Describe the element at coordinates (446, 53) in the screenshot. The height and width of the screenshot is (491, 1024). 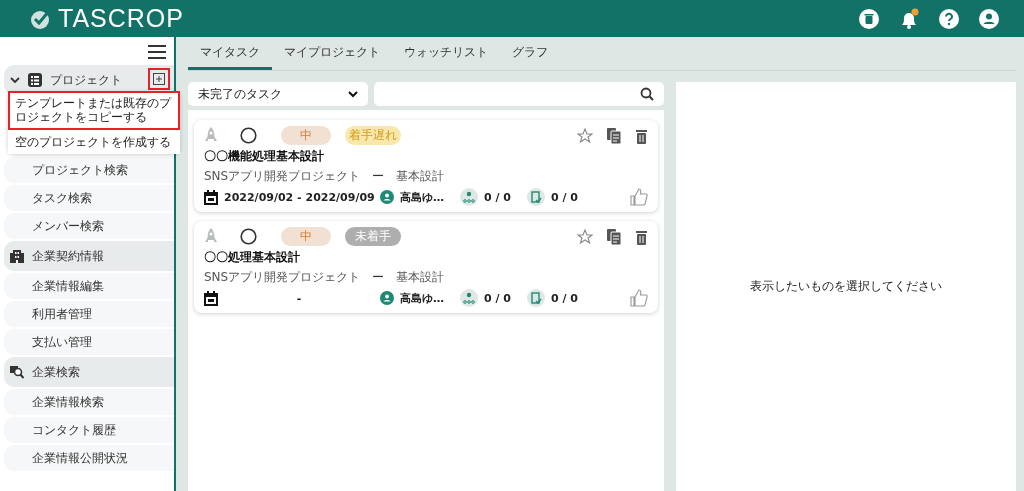
I see `tab: ウォッチリスト` at that location.